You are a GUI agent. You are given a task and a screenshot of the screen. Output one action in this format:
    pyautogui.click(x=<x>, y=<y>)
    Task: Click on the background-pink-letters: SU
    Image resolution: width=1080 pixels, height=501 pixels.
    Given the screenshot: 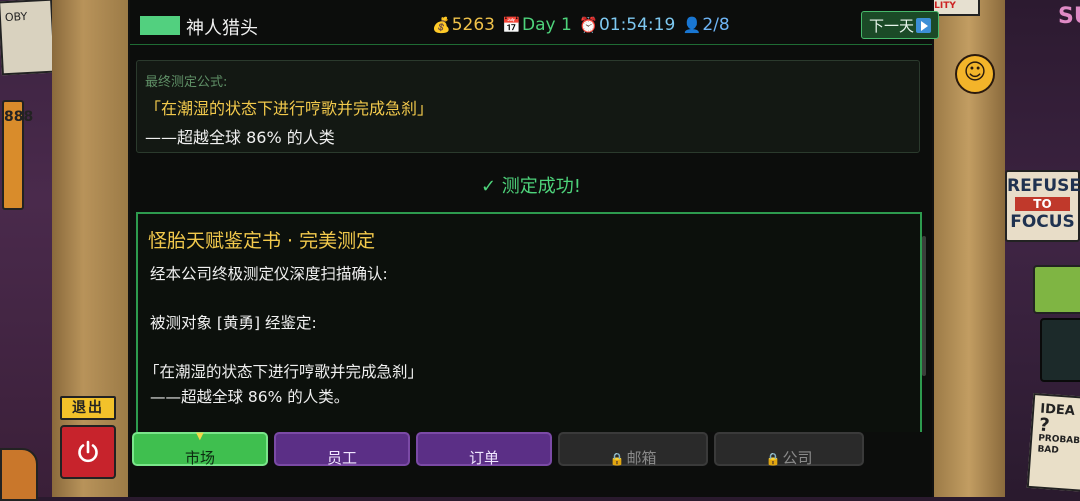 What is the action you would take?
    pyautogui.click(x=1069, y=16)
    